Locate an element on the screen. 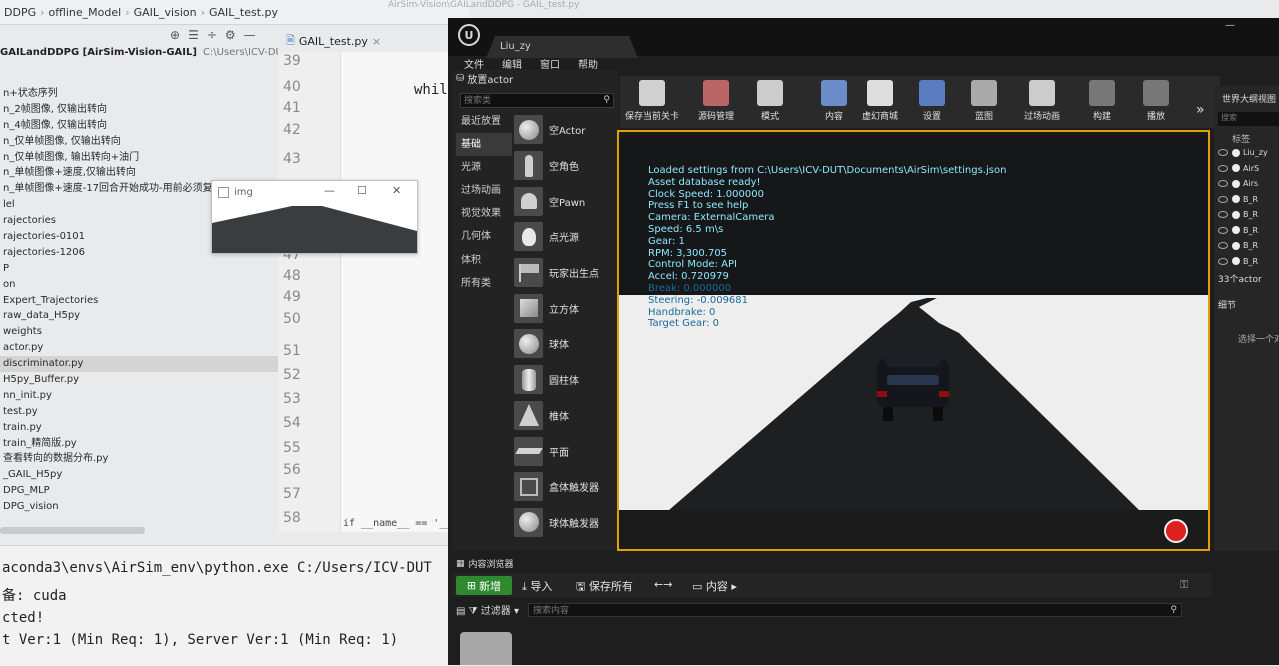 This screenshot has width=1279, height=666. expand-icon: ÷ is located at coordinates (212, 35).